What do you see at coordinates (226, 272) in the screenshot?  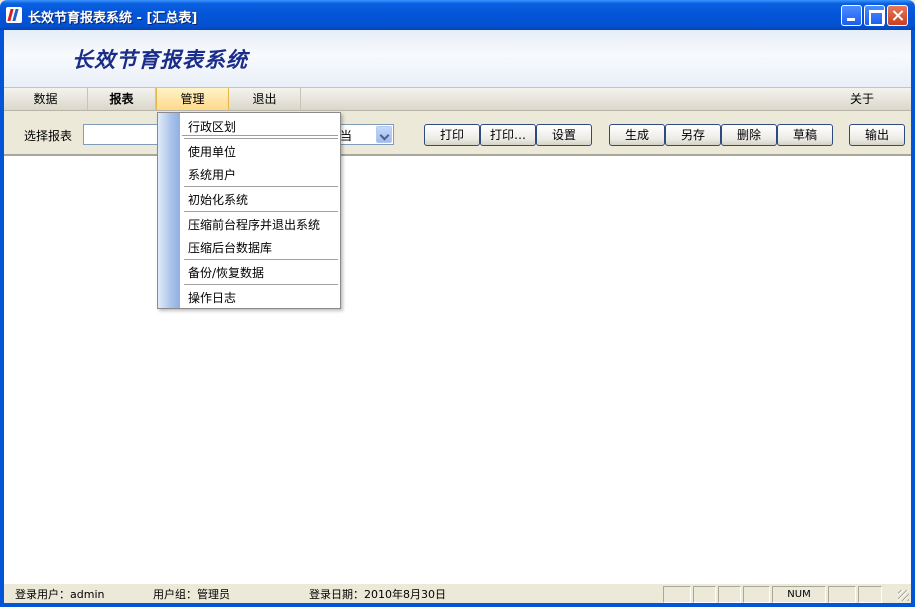 I see `menu-item-backup-restore: 备份/恢复数据` at bounding box center [226, 272].